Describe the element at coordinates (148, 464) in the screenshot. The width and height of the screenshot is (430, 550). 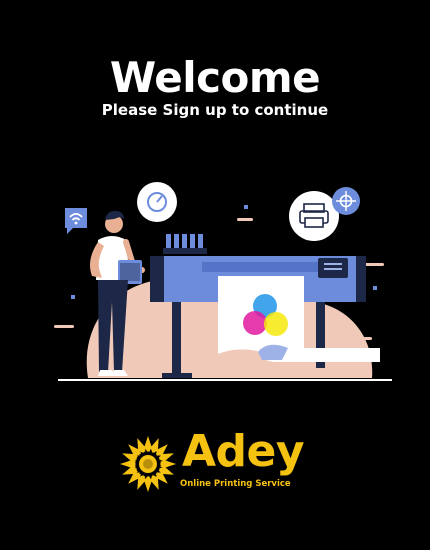
I see `sun-icon` at that location.